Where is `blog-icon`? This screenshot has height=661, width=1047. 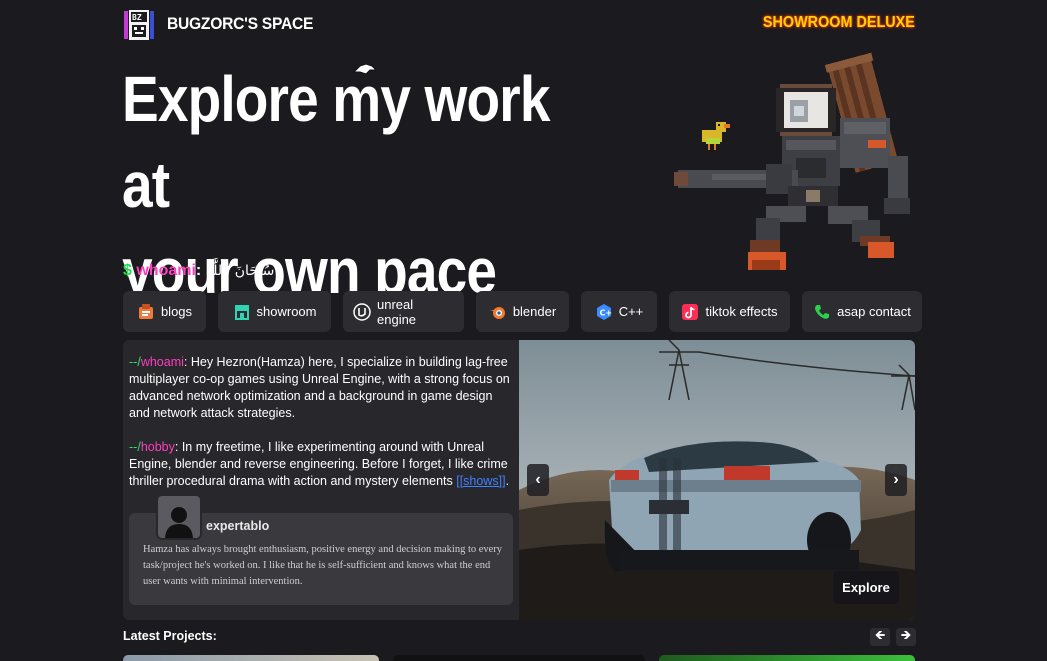
blog-icon is located at coordinates (146, 312).